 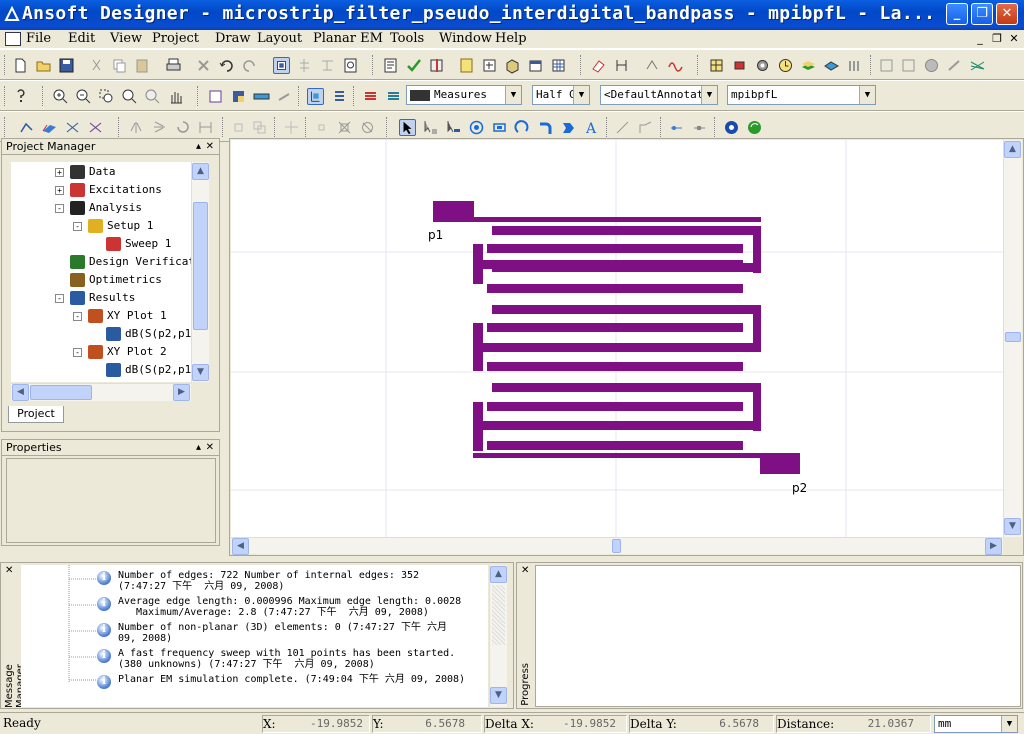 I want to click on layer-select: Measures ▼, so click(x=464, y=95).